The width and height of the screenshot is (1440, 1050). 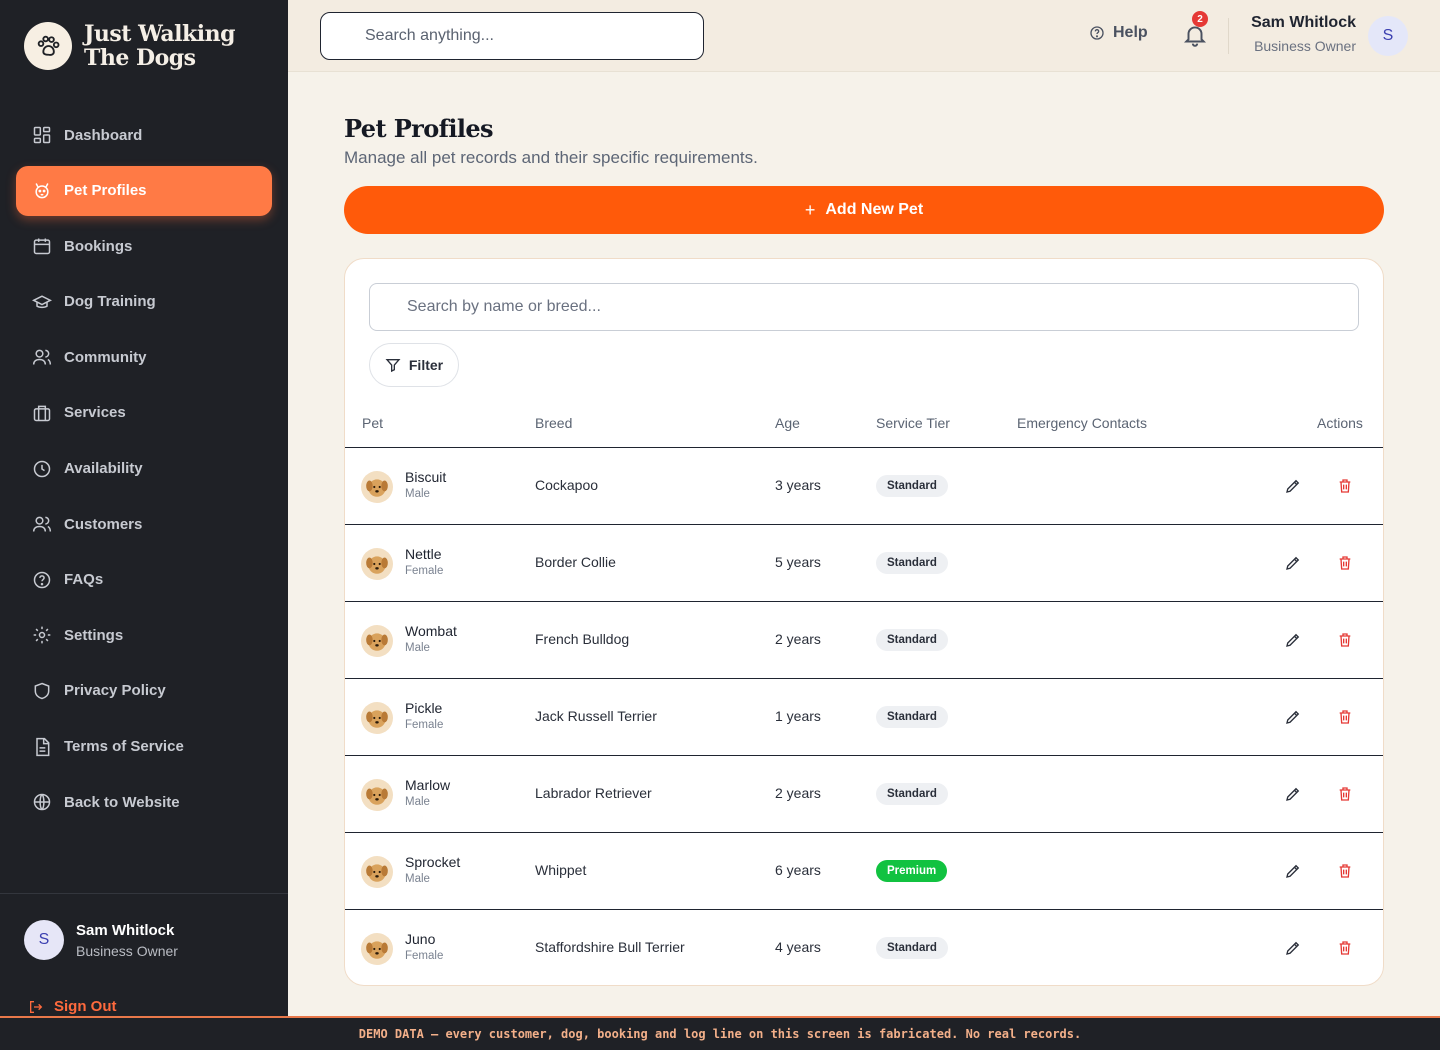 I want to click on pet-name: Sprocket, so click(x=432, y=862).